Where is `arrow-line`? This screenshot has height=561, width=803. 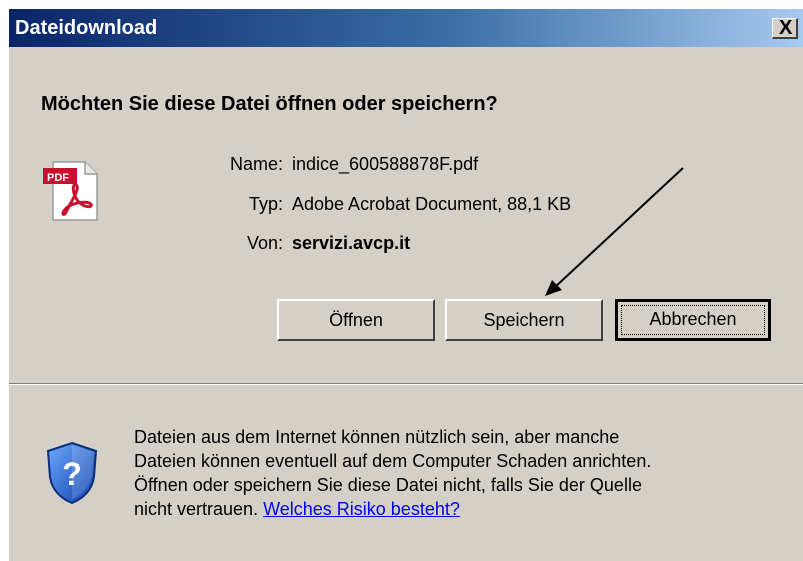 arrow-line is located at coordinates (618, 228).